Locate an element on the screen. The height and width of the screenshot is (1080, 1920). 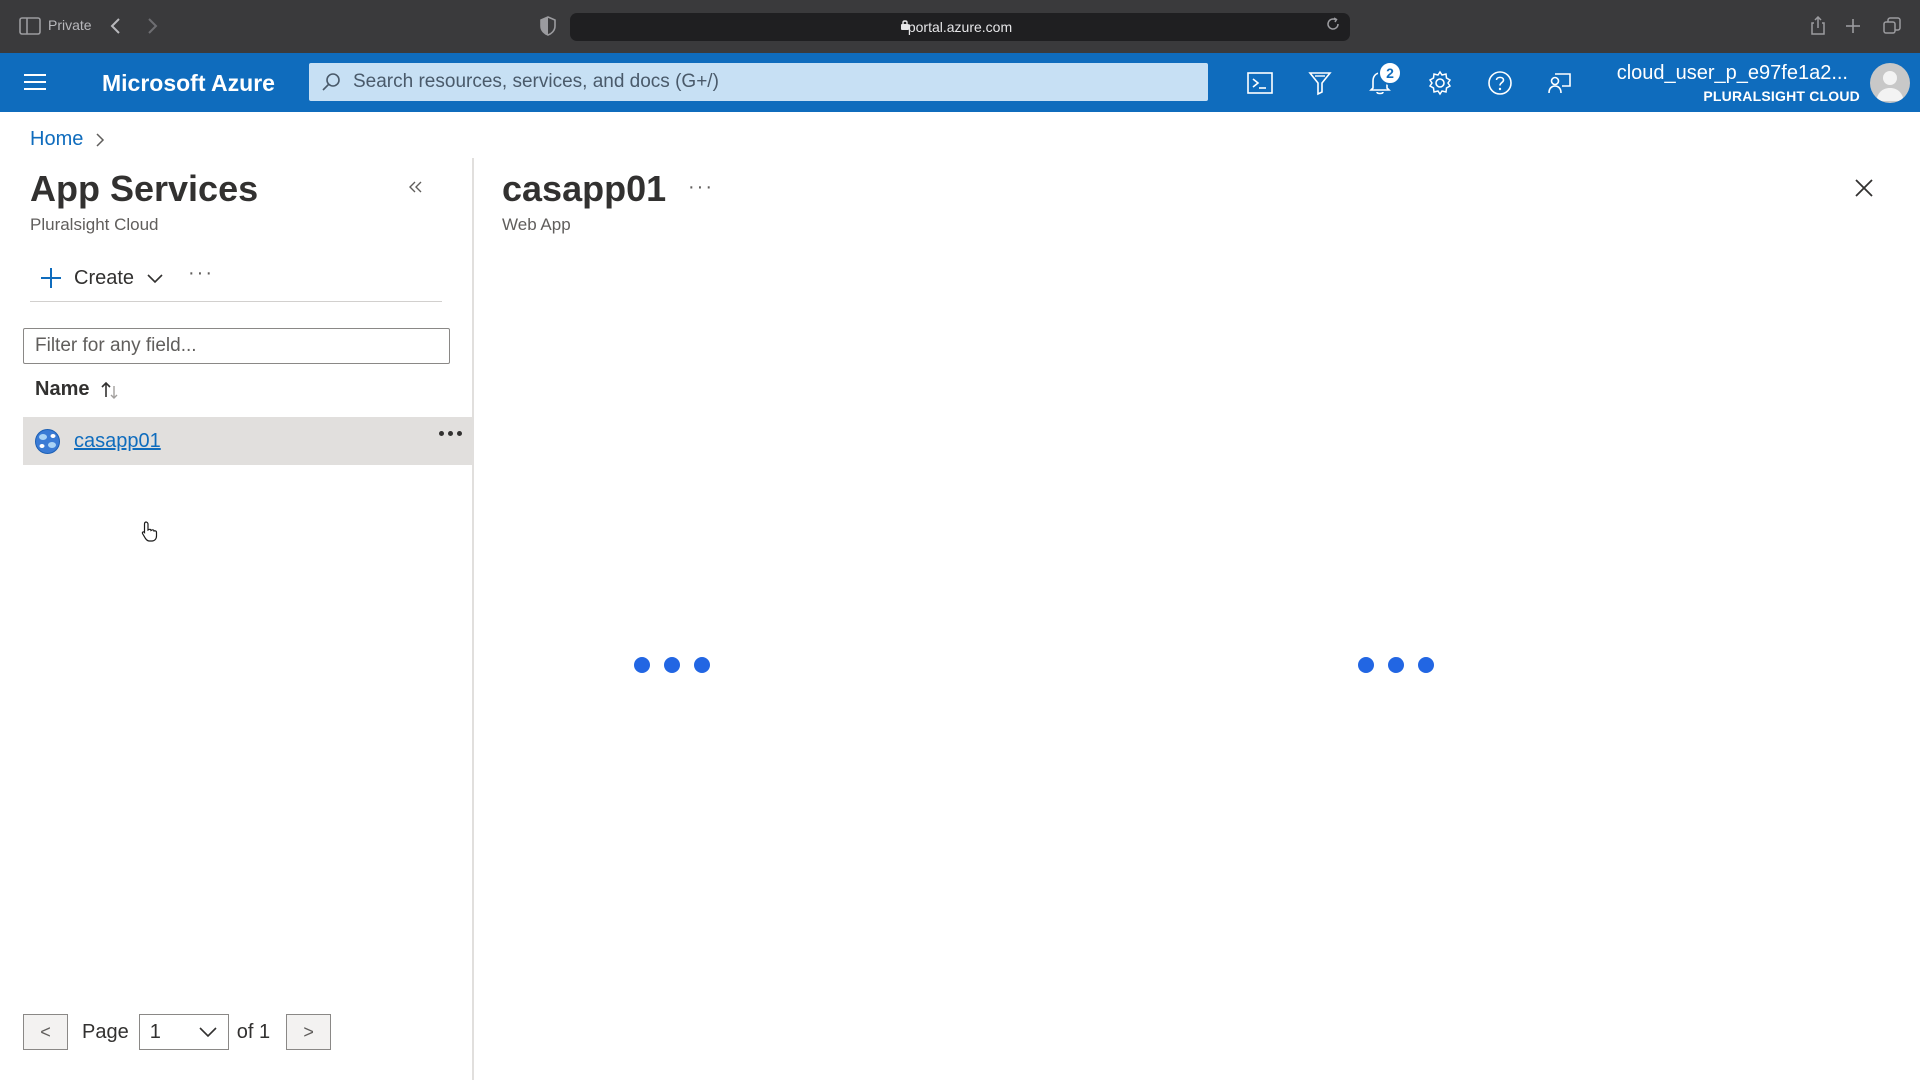
url-text: portal.azure.com is located at coordinates (960, 27).